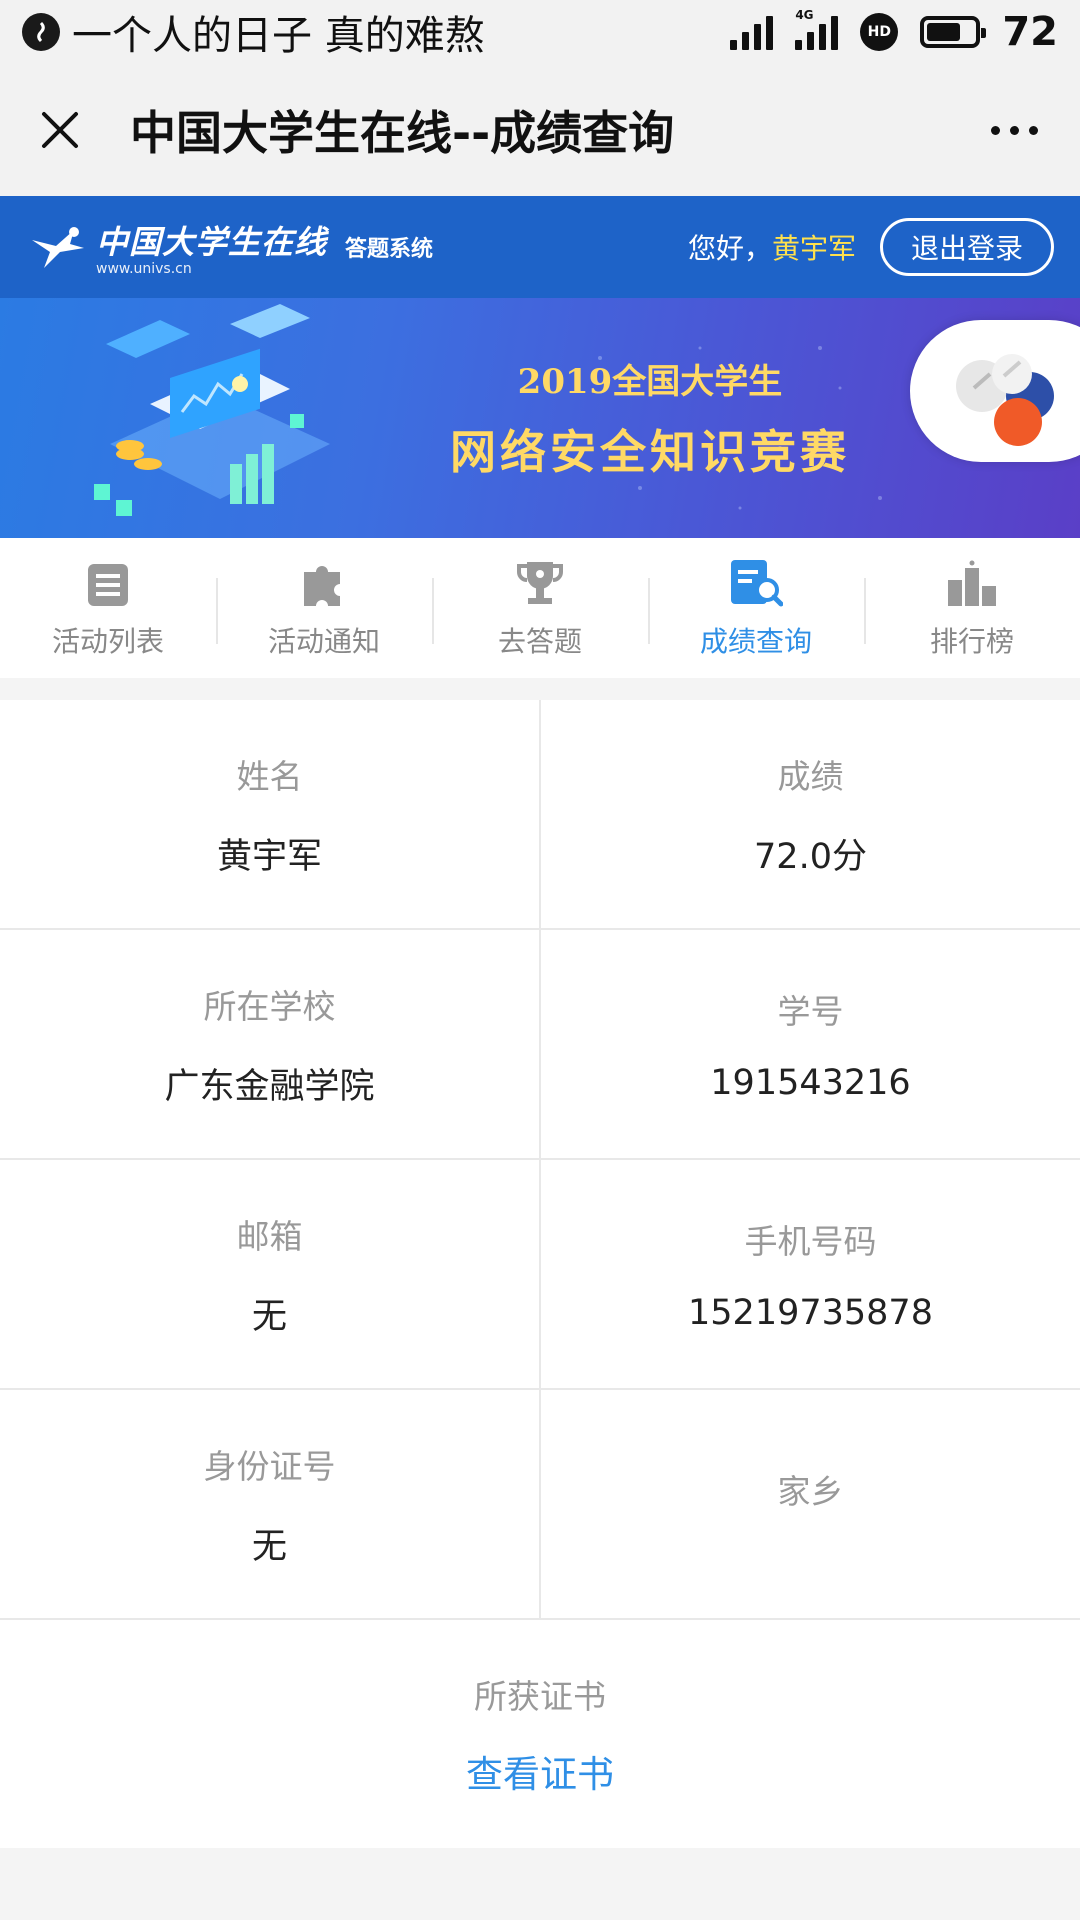 The height and width of the screenshot is (1920, 1080). I want to click on student-id-cell: 学号 191543216, so click(809, 1044).